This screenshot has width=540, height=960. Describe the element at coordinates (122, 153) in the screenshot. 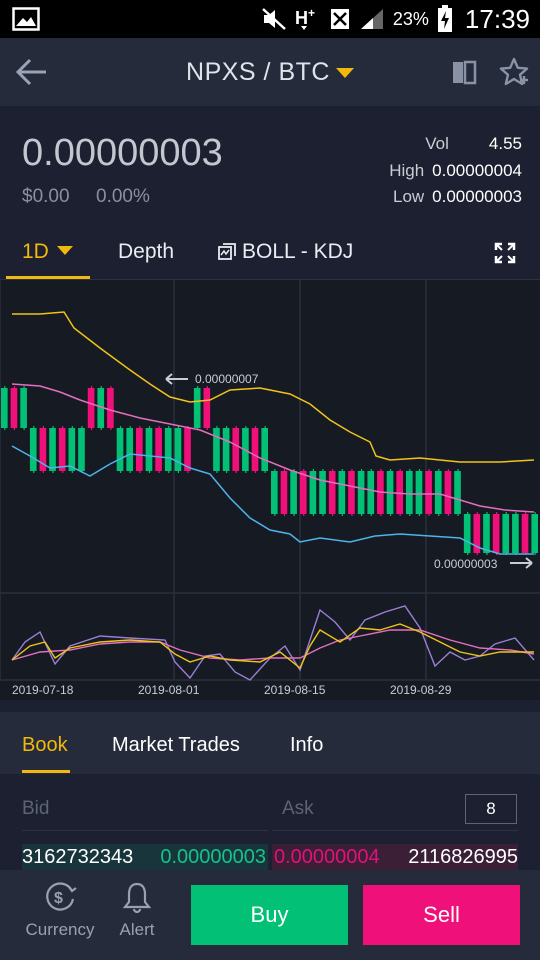

I see `last-price: 0.00000003` at that location.